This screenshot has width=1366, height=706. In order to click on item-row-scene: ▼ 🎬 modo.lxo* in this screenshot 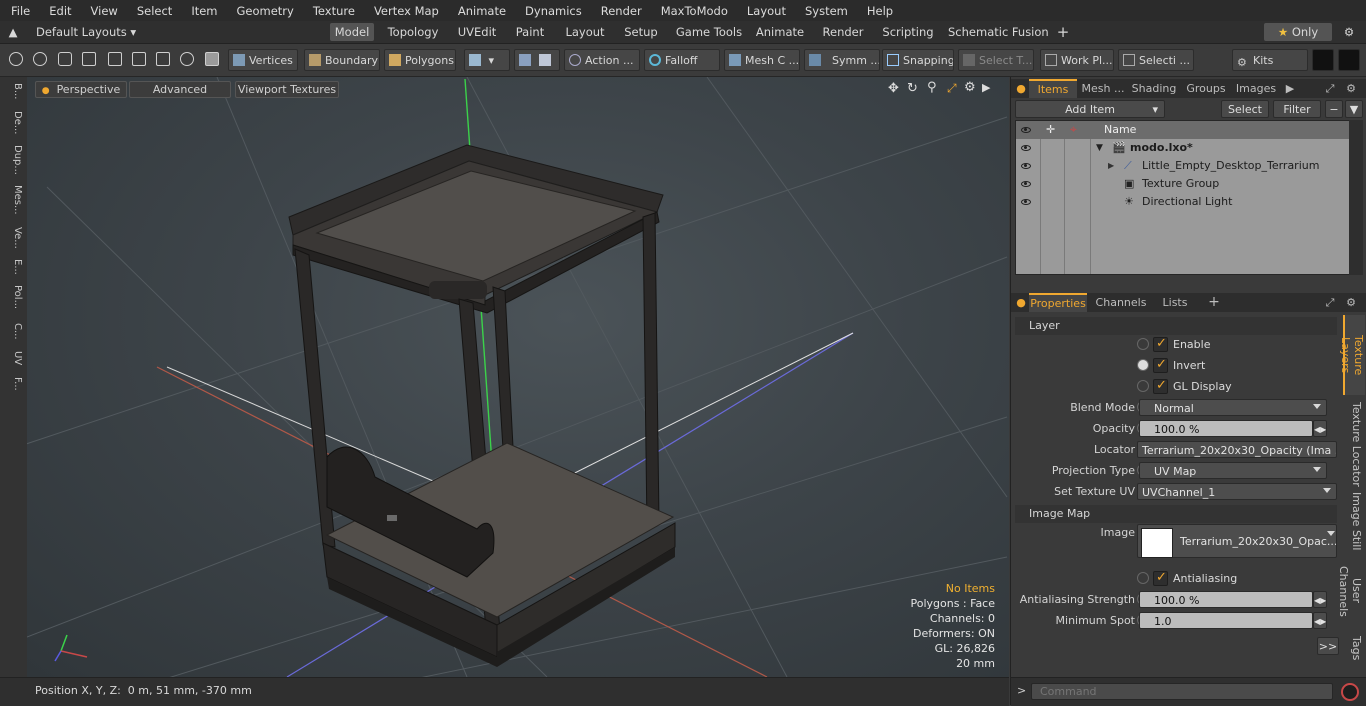, I will do `click(1183, 148)`.